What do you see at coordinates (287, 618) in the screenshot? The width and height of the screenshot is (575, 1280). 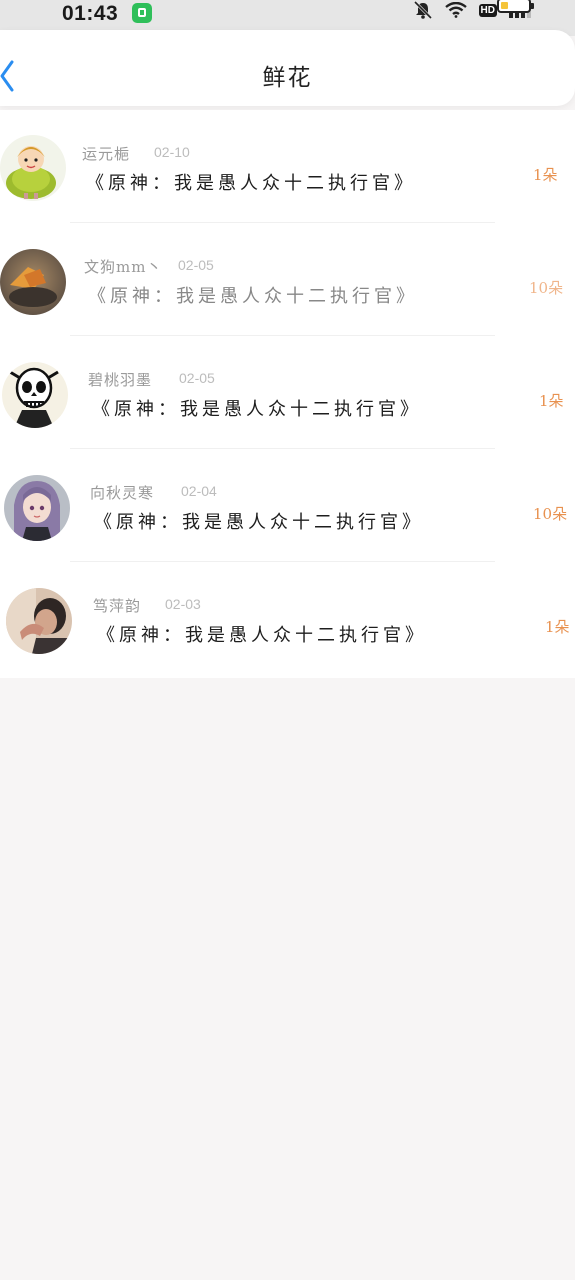 I see `list-item: 笃萍韵 02-03 《原神：我是愚人众十二执行官》 1朵` at bounding box center [287, 618].